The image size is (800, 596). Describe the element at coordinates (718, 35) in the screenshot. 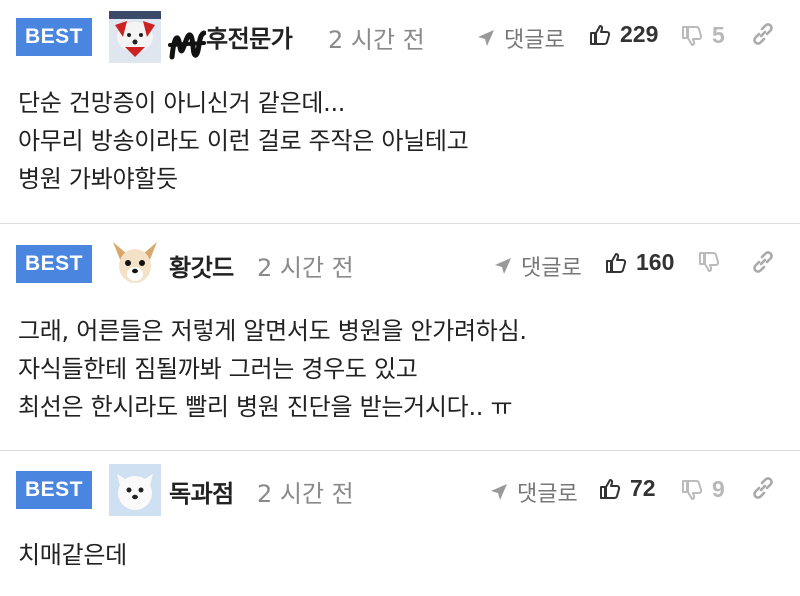

I see `dislike-count: 5` at that location.